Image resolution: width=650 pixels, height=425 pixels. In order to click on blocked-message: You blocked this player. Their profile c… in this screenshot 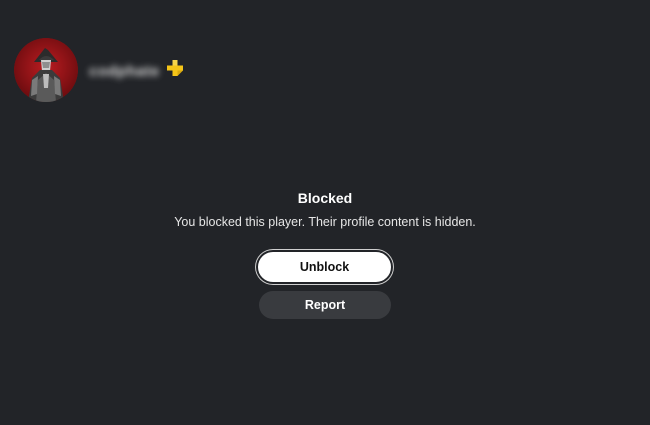, I will do `click(325, 222)`.